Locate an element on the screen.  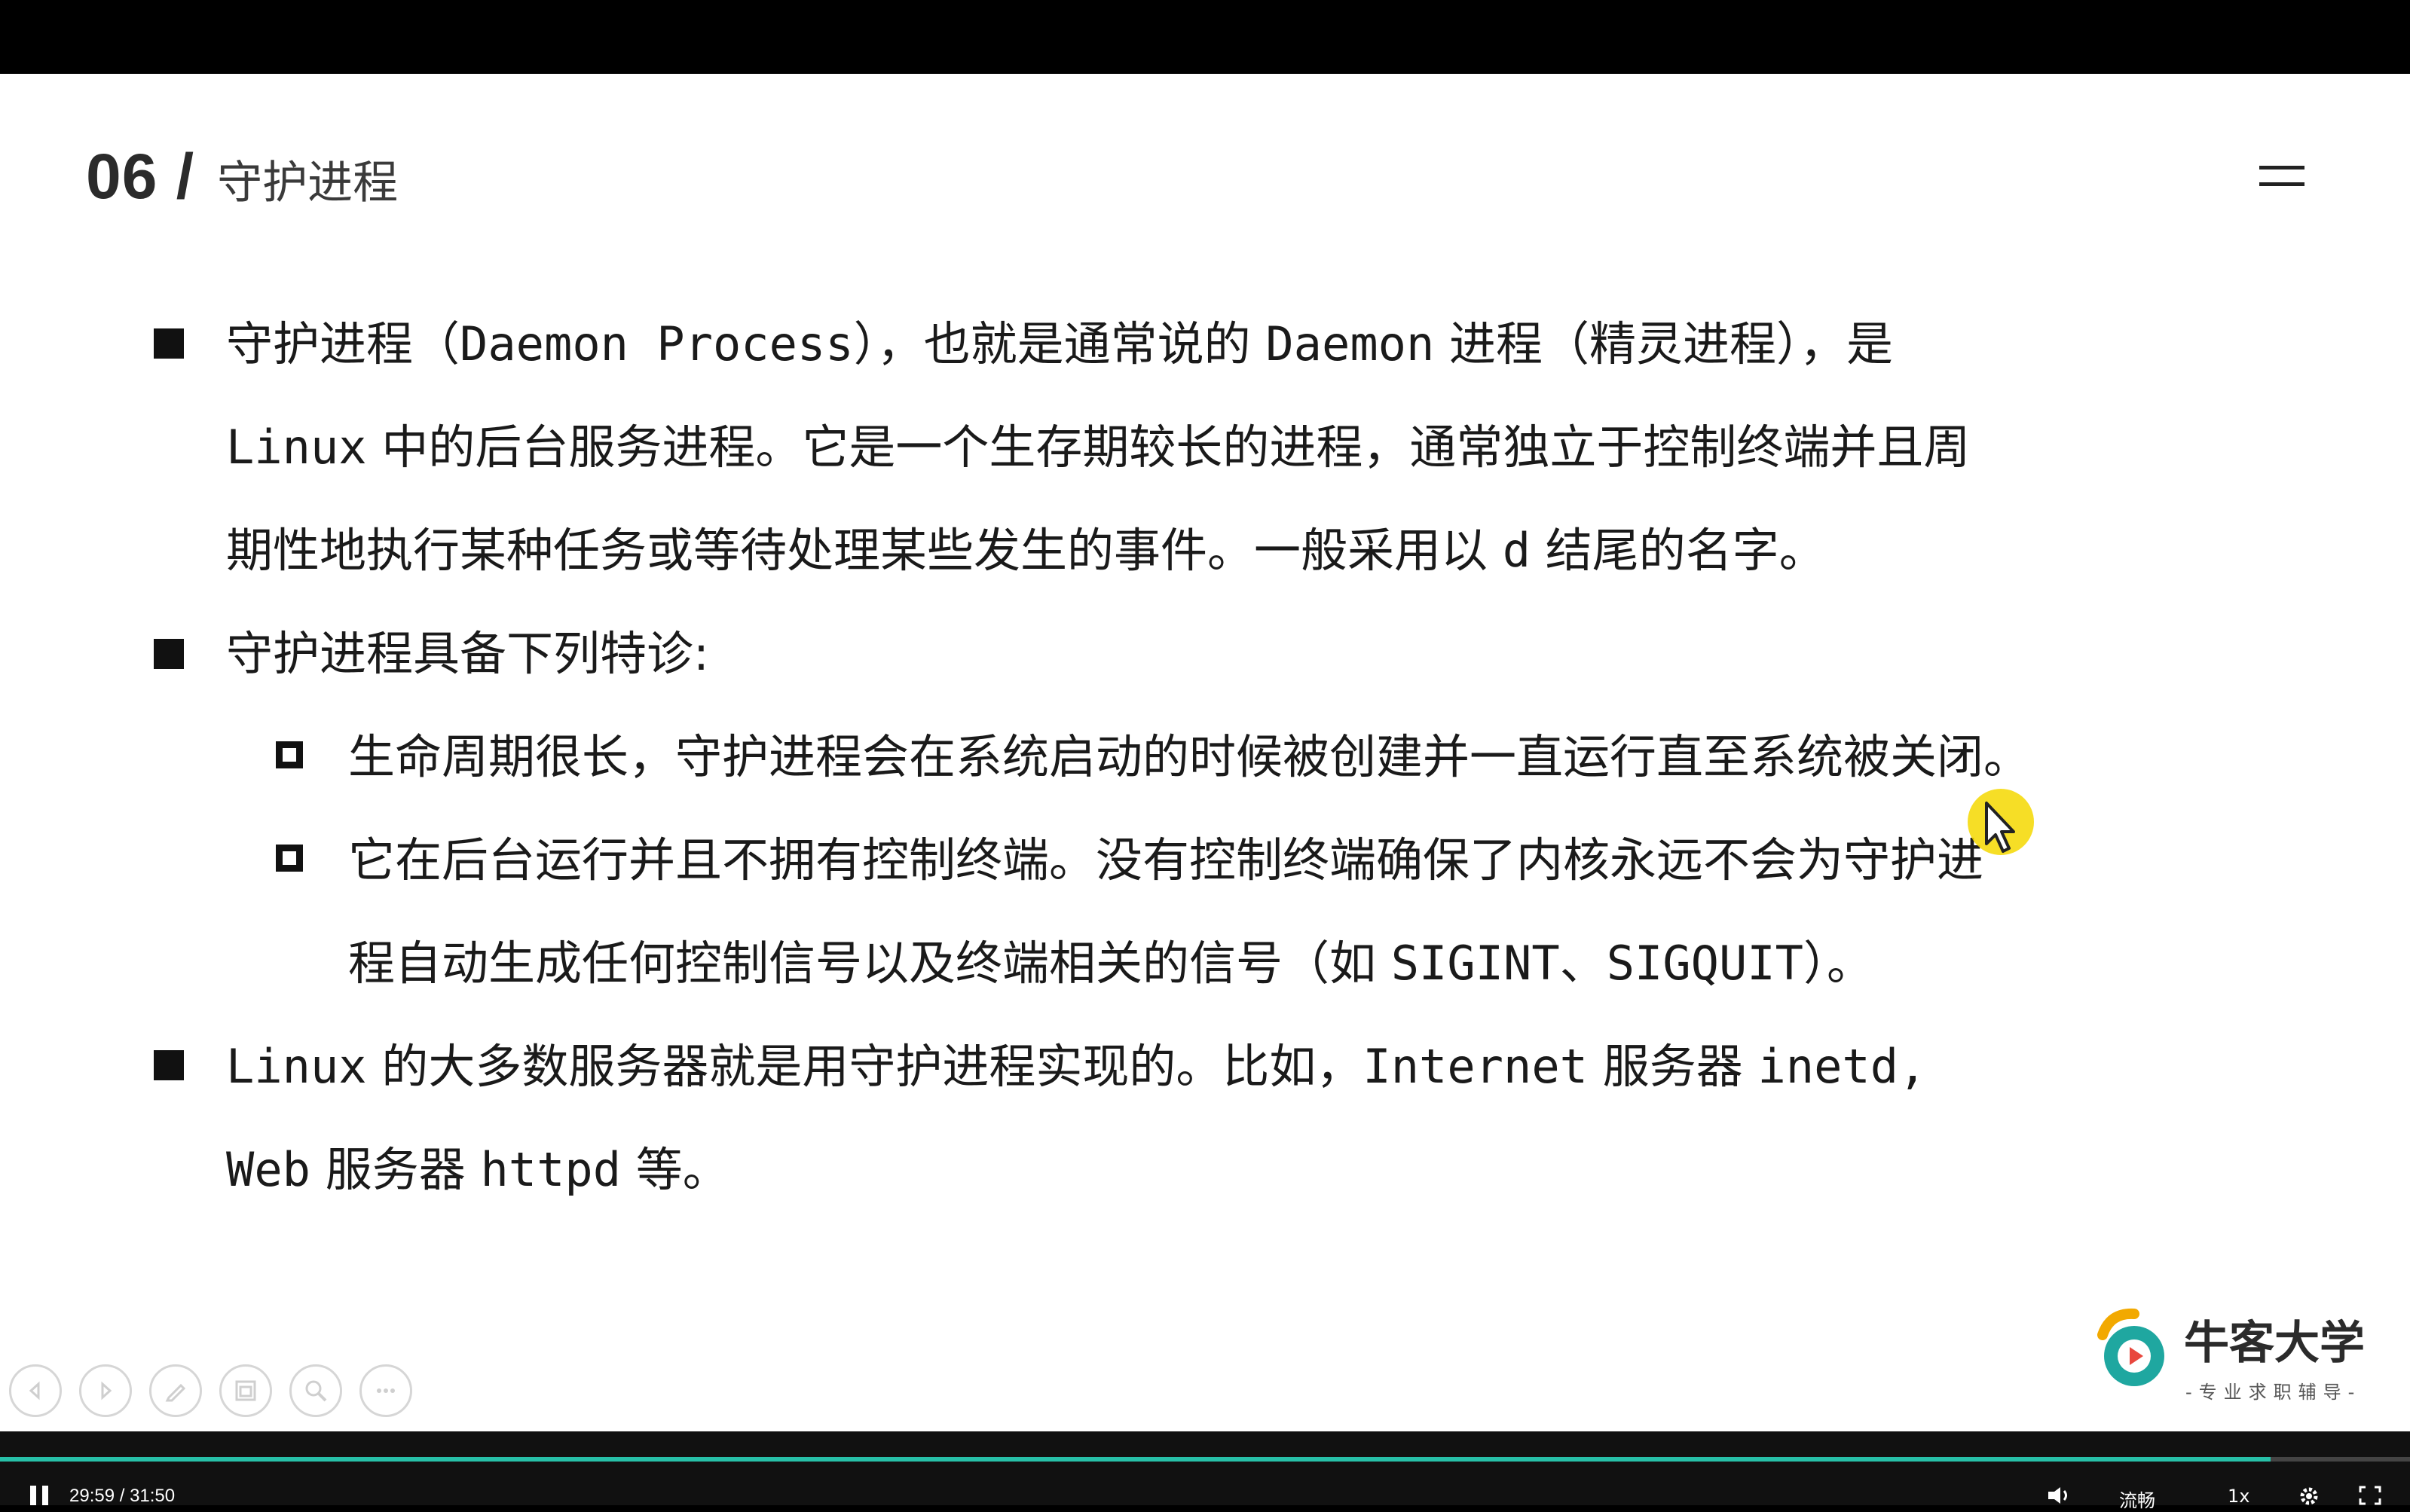
paragraph-daemon-definition-line-3: 期性地执行某种任务或等待处理某些发生的事件。一般采用以 d 结尾的名字。 is located at coordinates (1026, 550).